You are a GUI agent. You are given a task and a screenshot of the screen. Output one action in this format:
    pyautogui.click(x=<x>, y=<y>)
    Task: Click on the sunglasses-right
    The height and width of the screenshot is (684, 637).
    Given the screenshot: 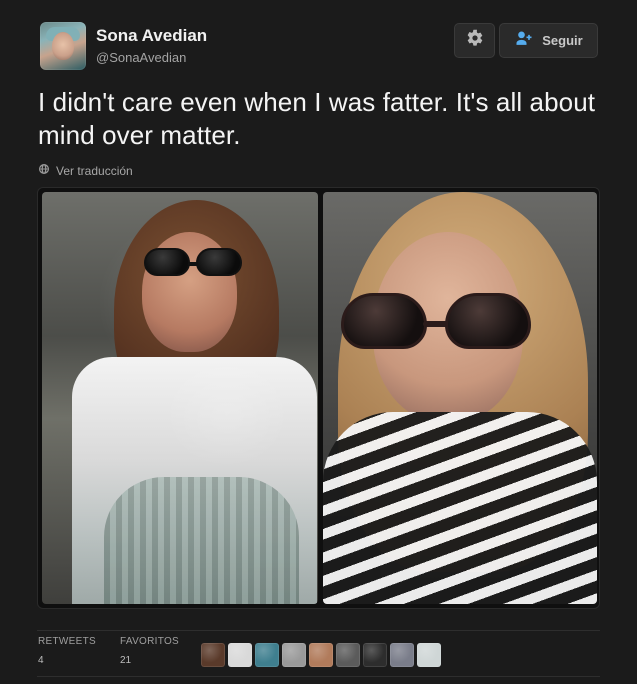 What is the action you would take?
    pyautogui.click(x=441, y=322)
    